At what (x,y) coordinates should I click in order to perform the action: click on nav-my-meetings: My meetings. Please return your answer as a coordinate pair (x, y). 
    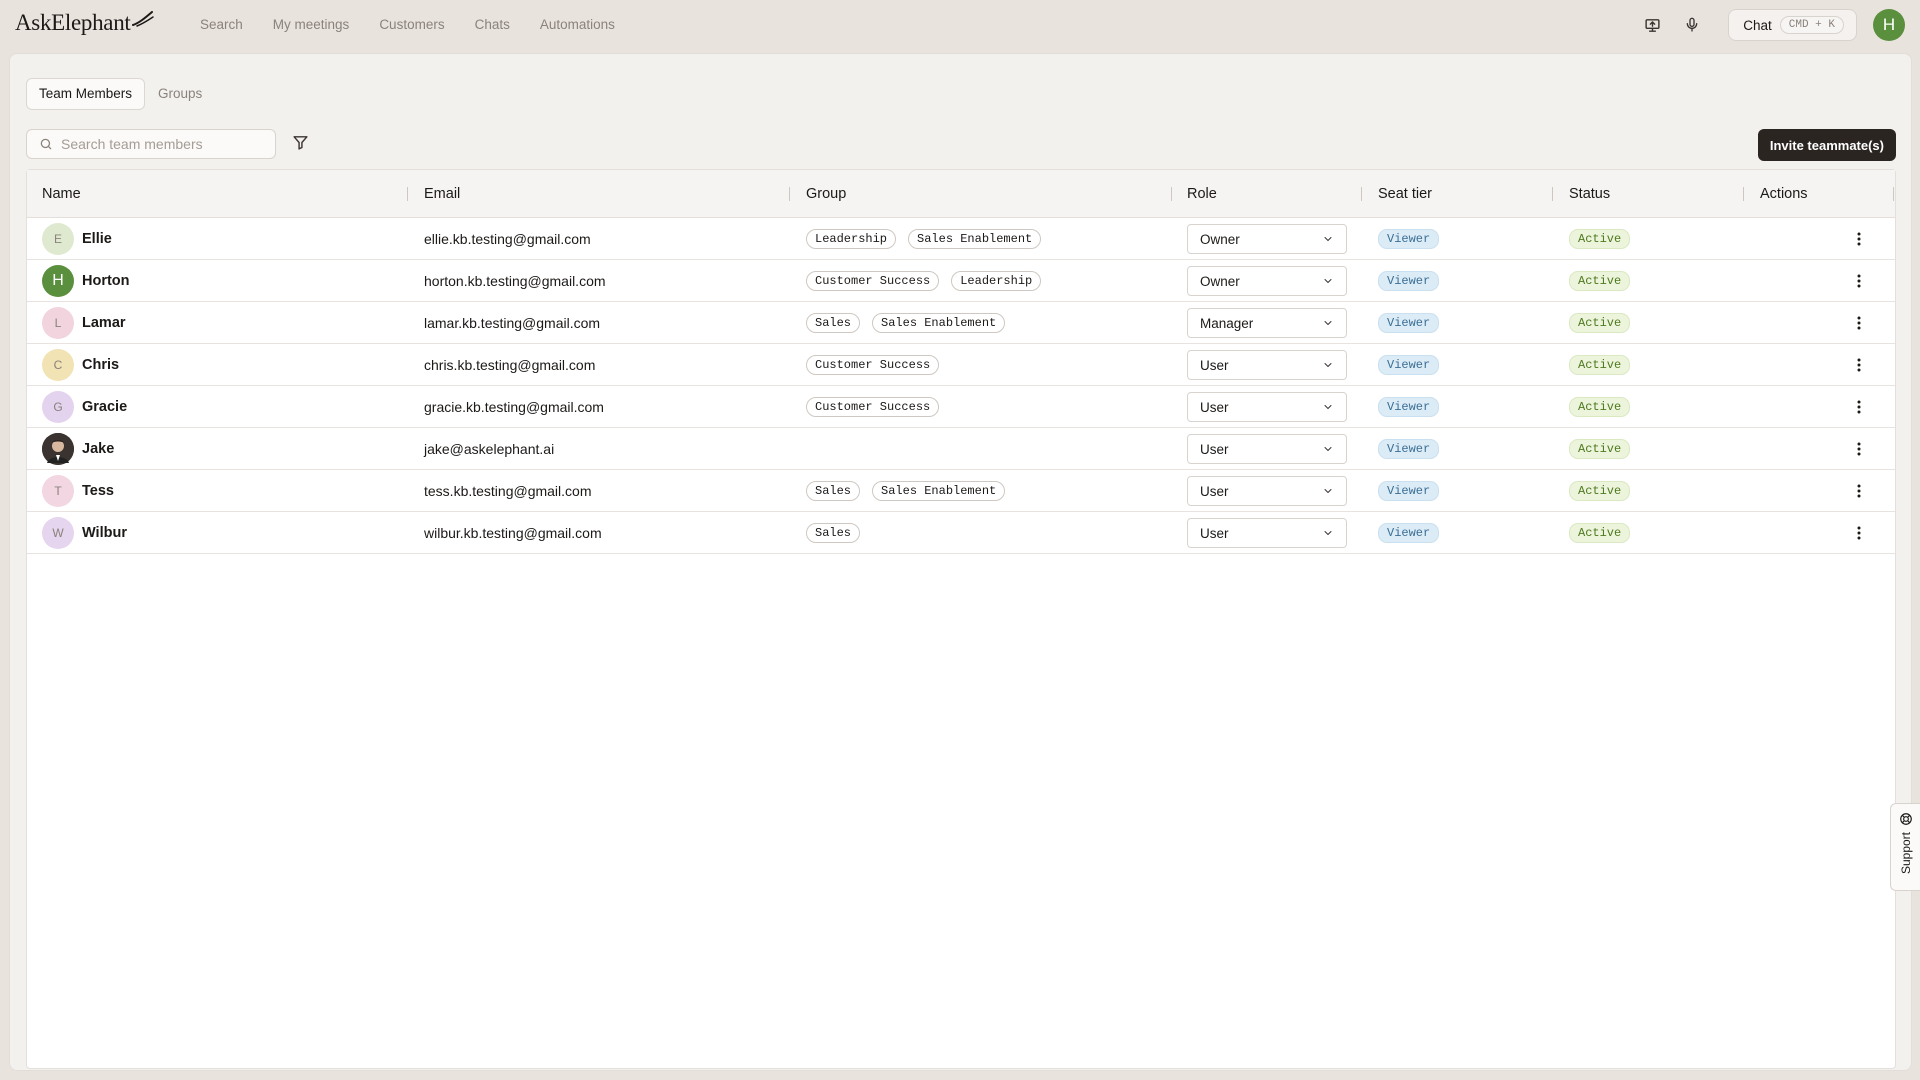
    Looking at the image, I should click on (311, 25).